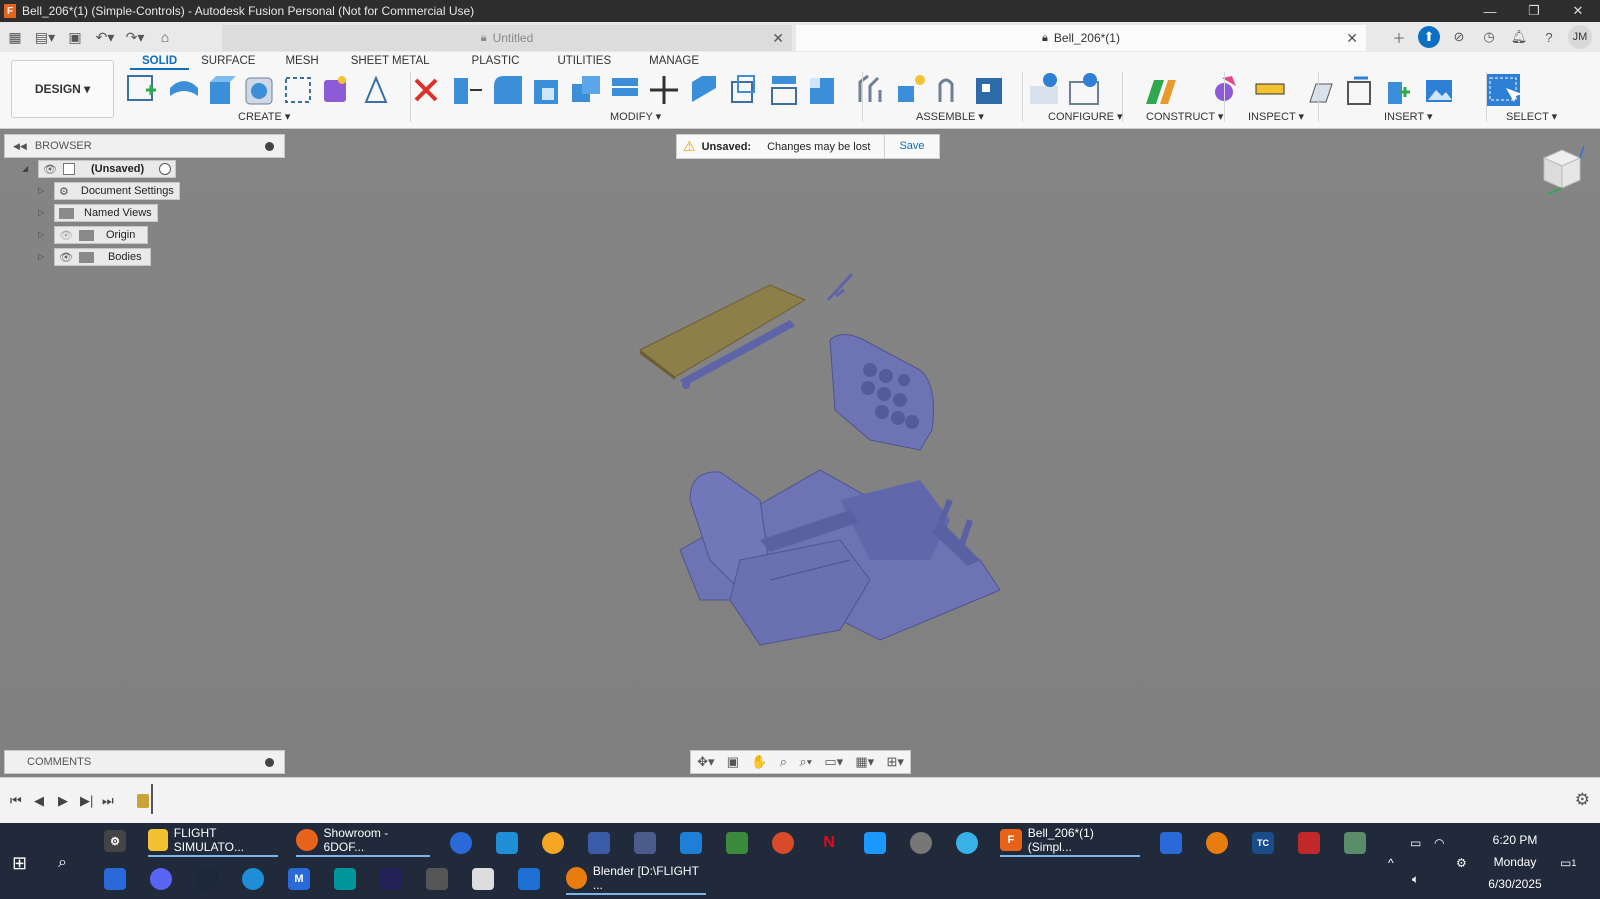 The height and width of the screenshot is (899, 1600). What do you see at coordinates (345, 879) in the screenshot?
I see `arduino-icon` at bounding box center [345, 879].